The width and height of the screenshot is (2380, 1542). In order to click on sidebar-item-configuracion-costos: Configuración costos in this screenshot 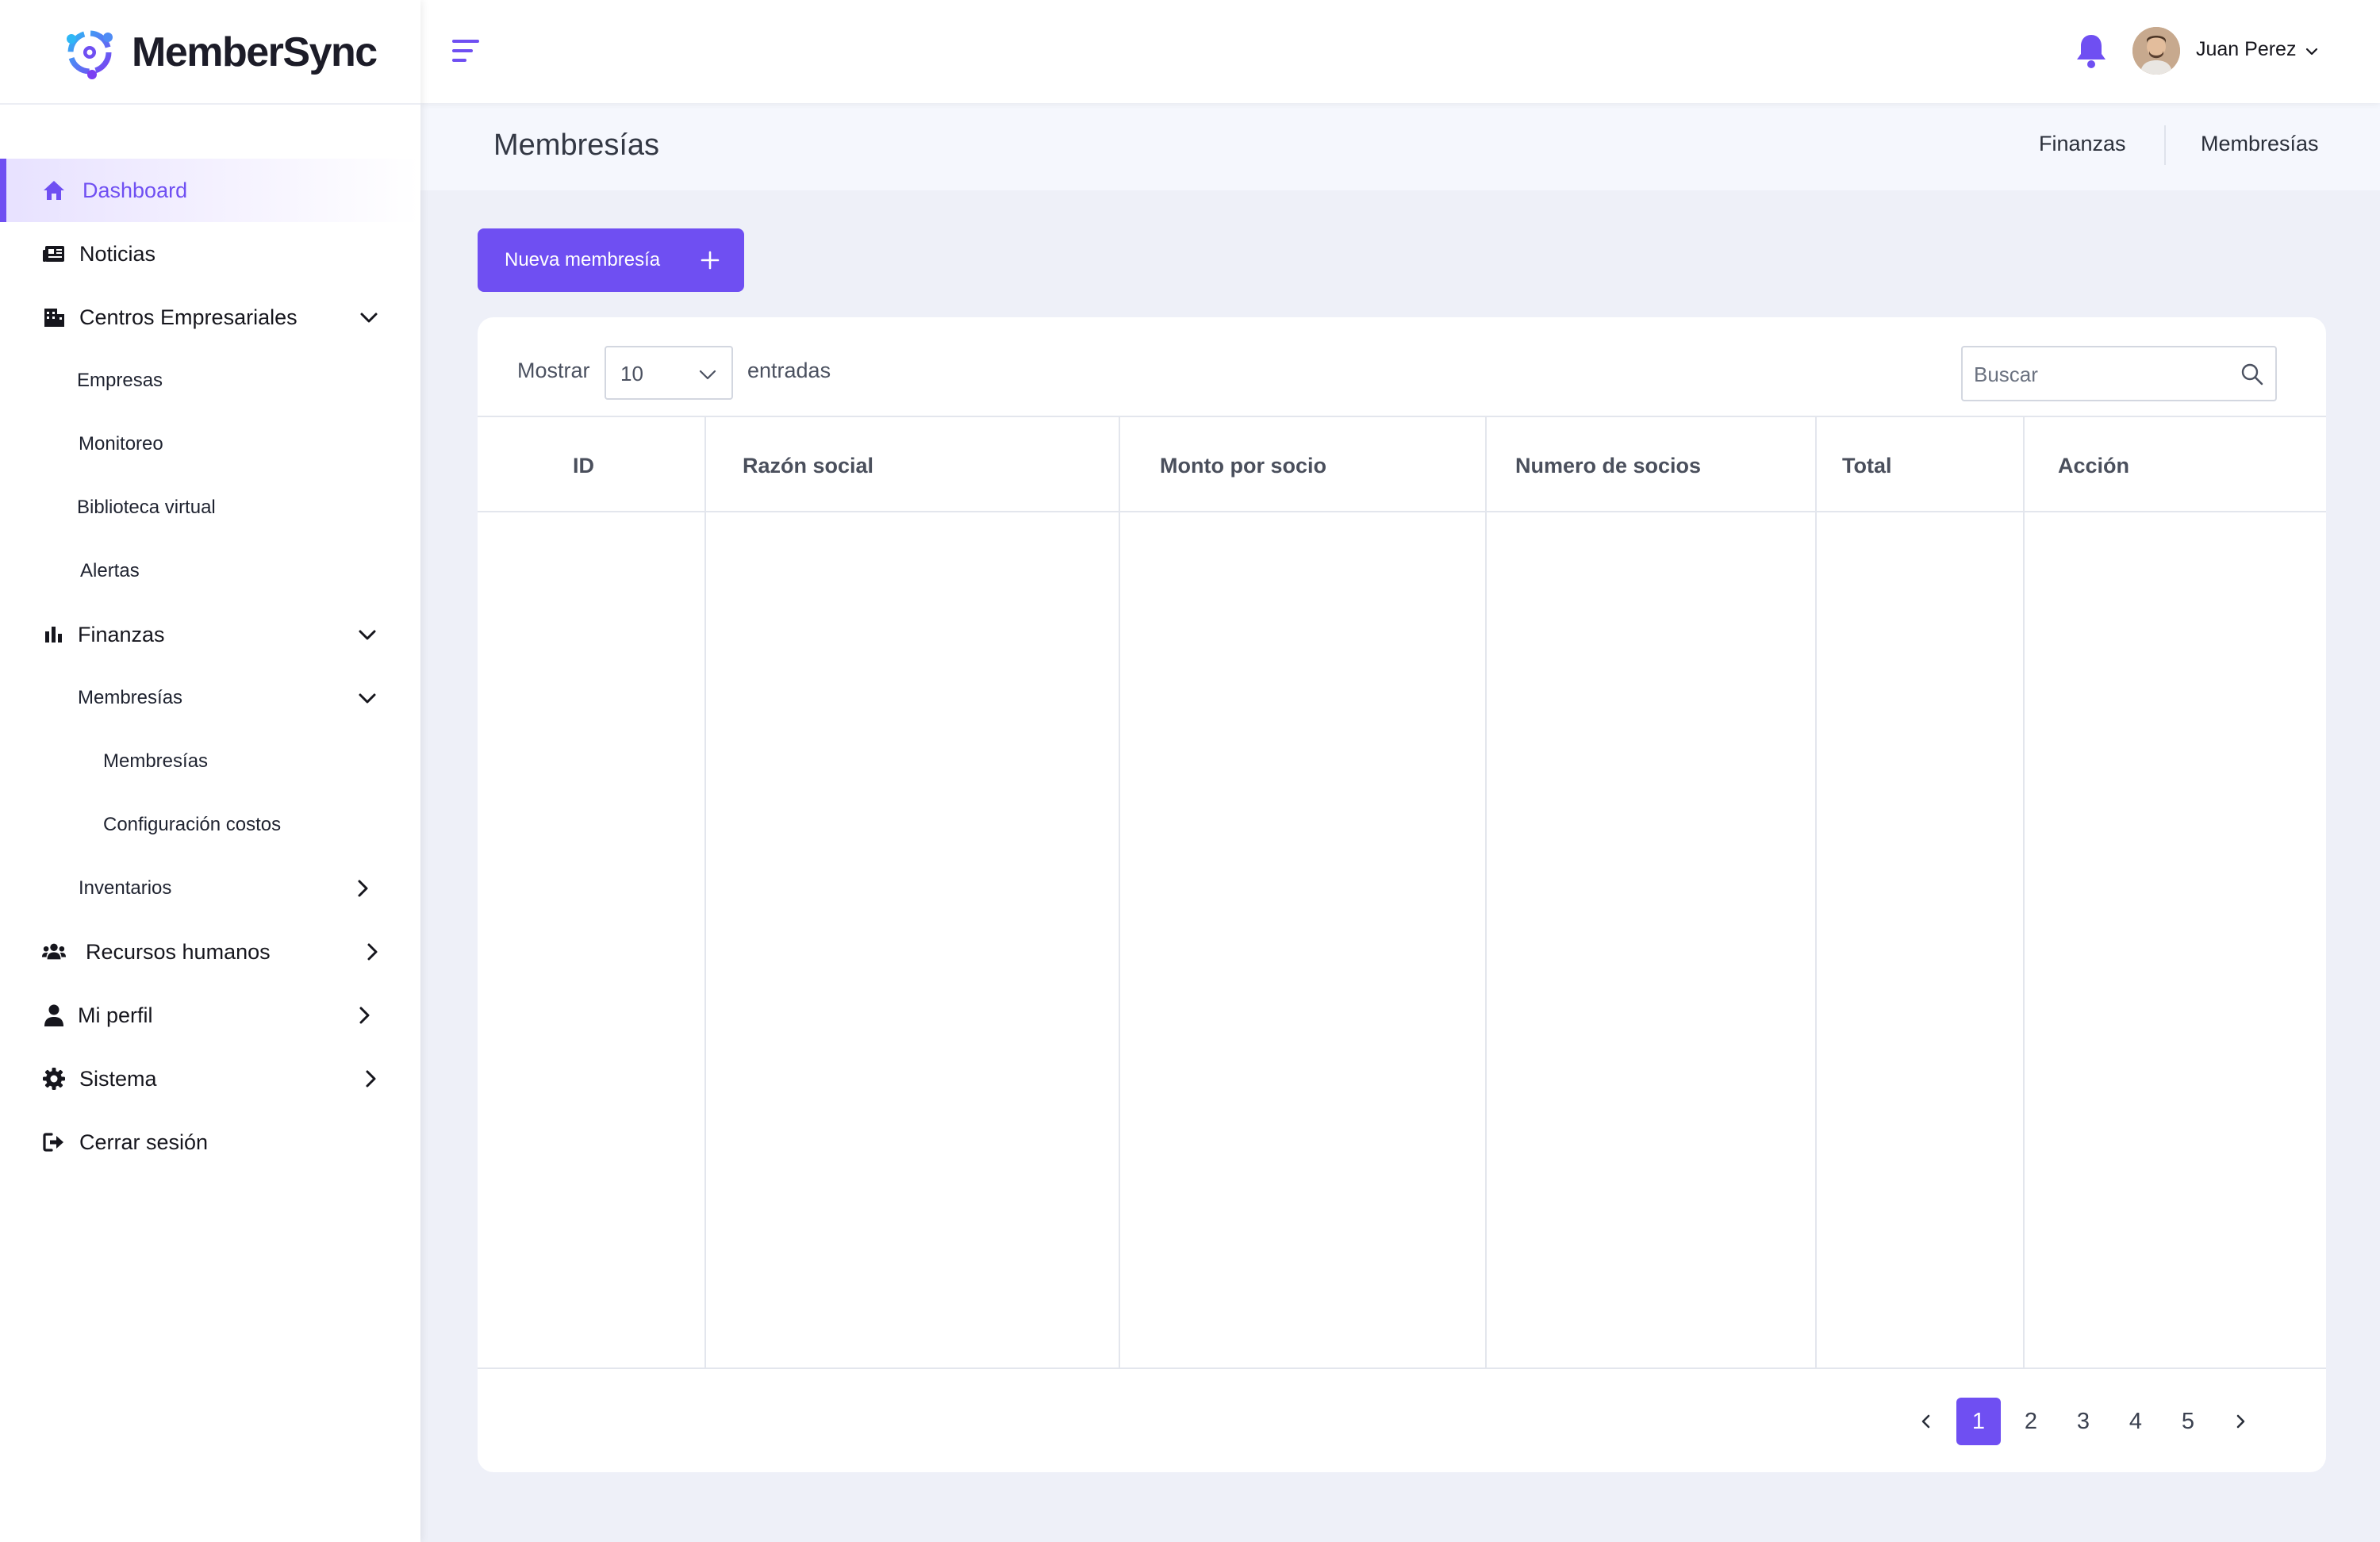, I will do `click(210, 825)`.